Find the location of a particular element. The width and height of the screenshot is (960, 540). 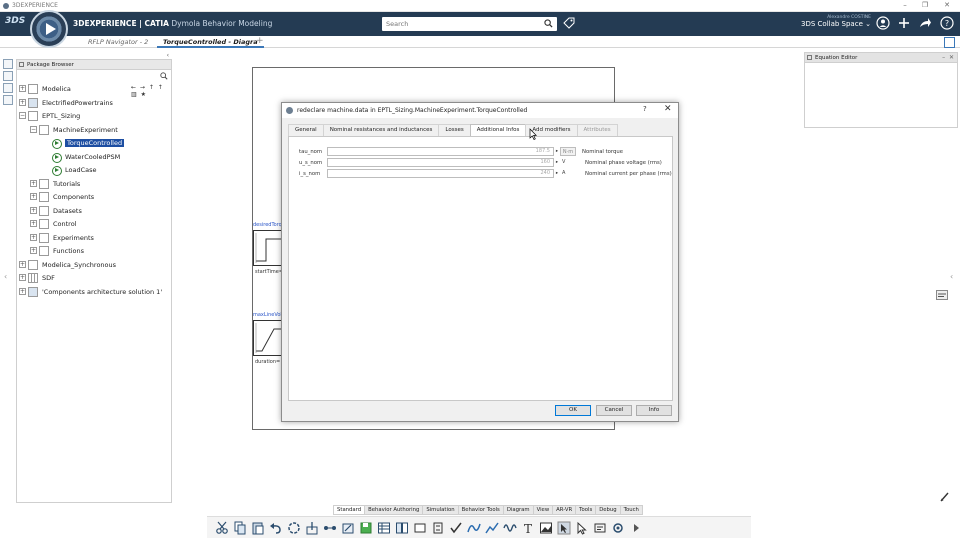

simulate-icon is located at coordinates (474, 528).